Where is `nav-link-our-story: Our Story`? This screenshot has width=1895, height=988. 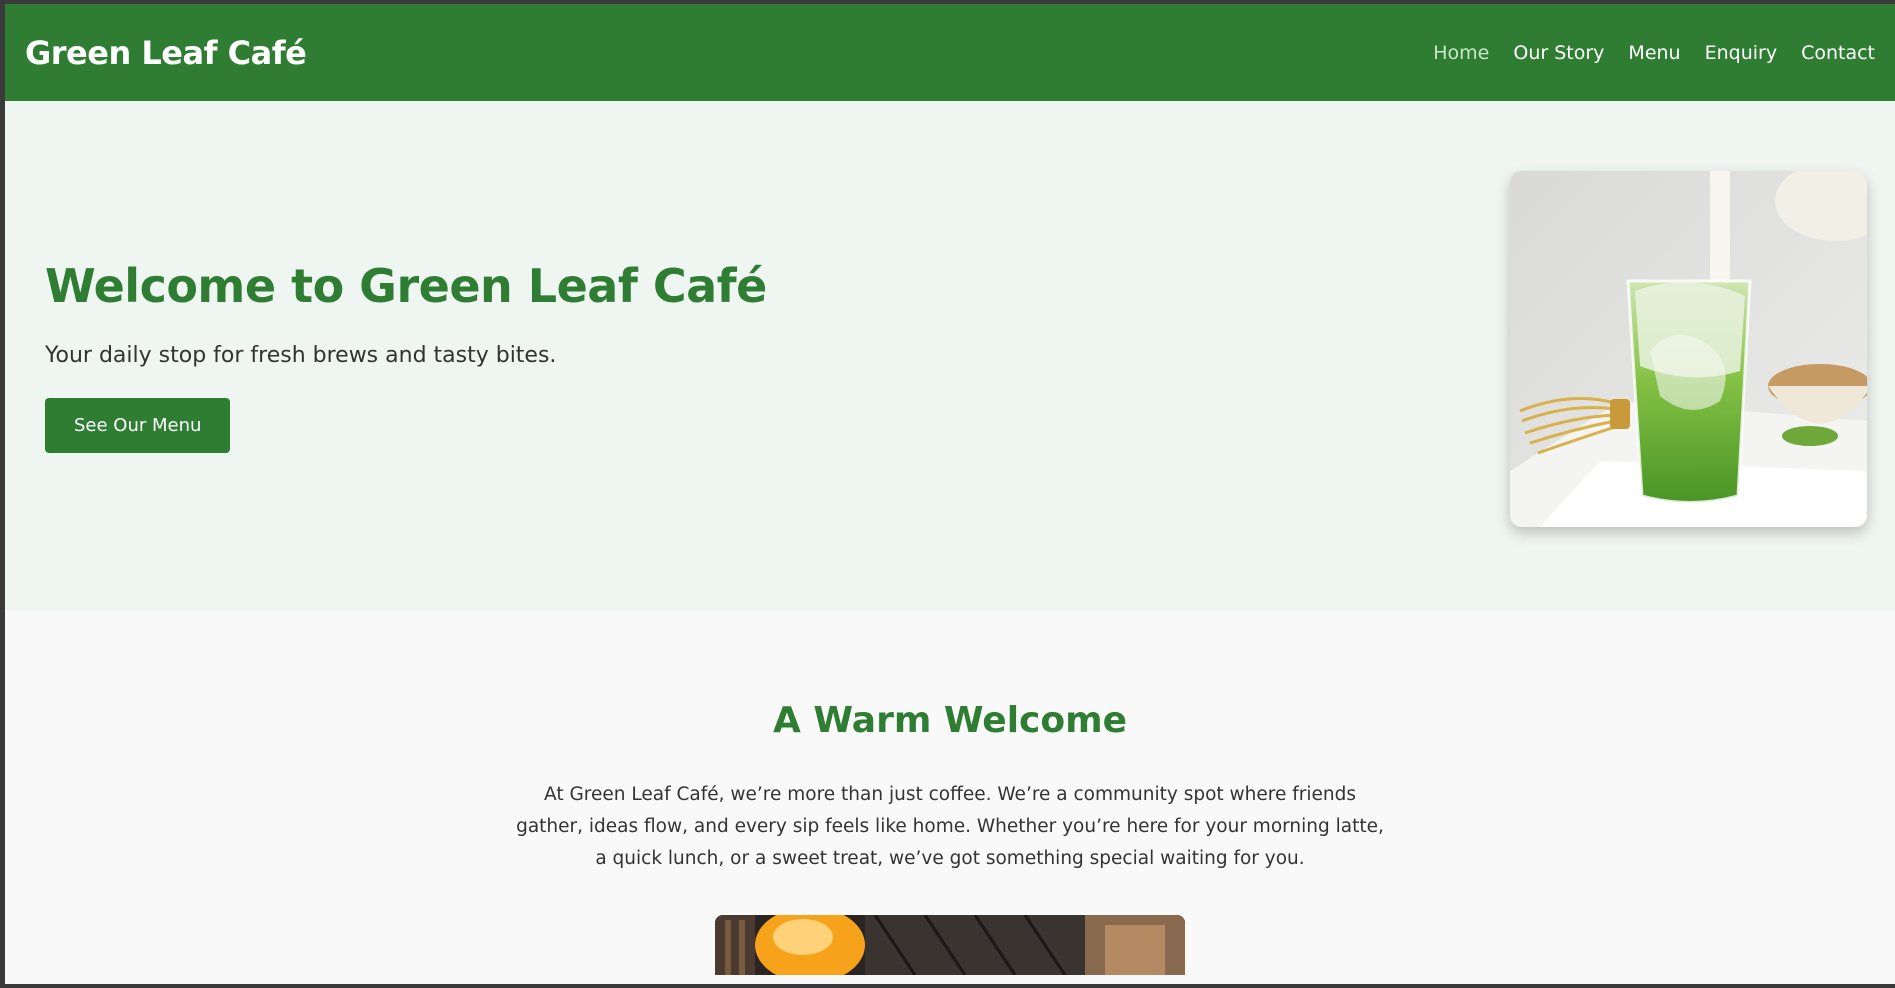 nav-link-our-story: Our Story is located at coordinates (1558, 53).